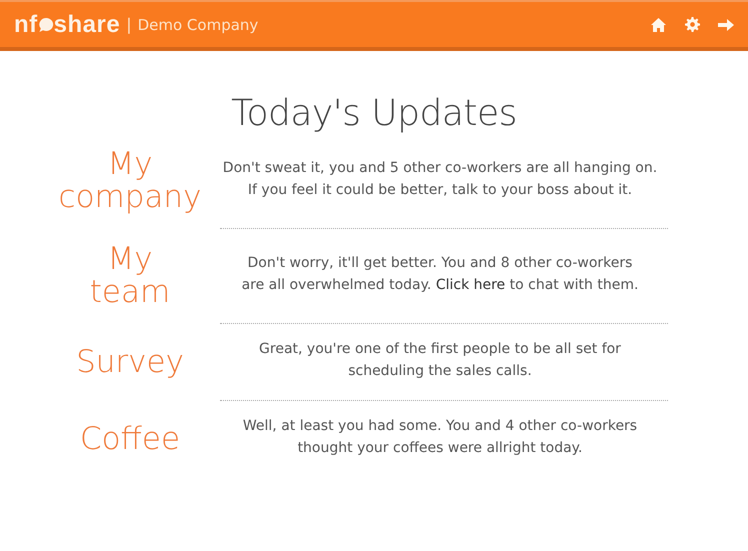 This screenshot has height=551, width=748. What do you see at coordinates (198, 25) in the screenshot?
I see `company-name: Demo Company` at bounding box center [198, 25].